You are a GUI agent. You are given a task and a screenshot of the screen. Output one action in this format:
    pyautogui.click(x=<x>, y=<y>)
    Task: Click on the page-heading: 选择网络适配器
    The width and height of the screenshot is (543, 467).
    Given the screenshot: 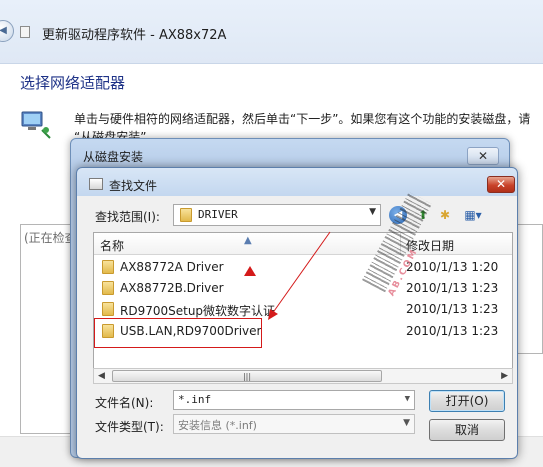 What is the action you would take?
    pyautogui.click(x=73, y=83)
    